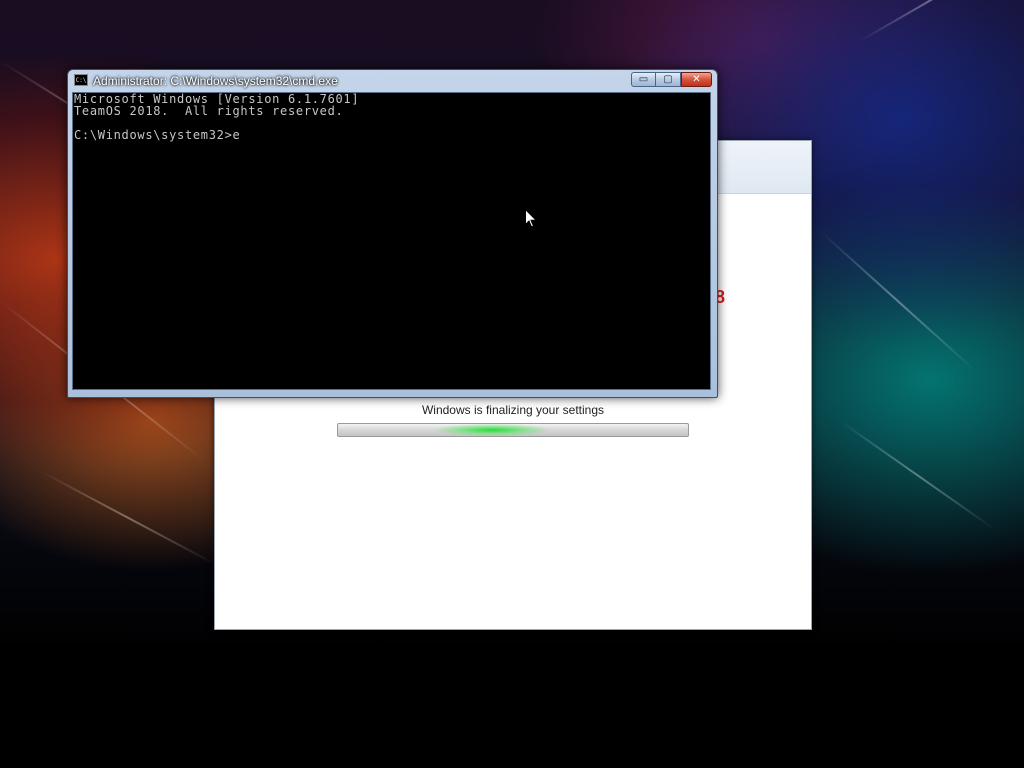 The height and width of the screenshot is (768, 1024). I want to click on maximize-button: ▢, so click(668, 79).